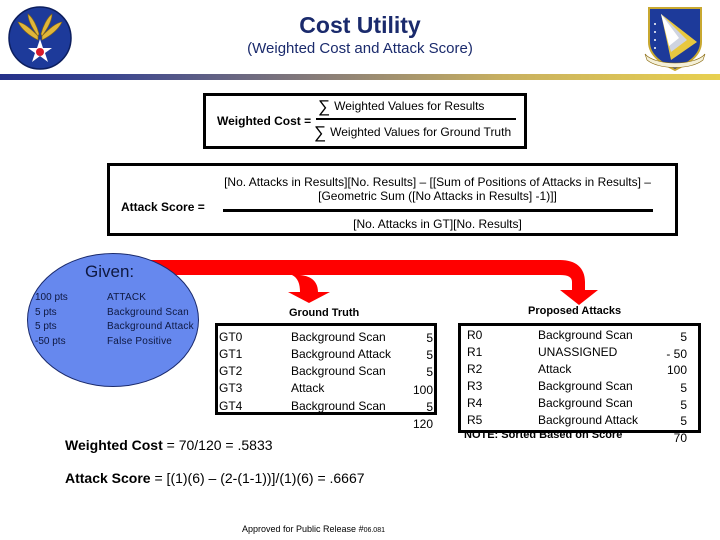 The height and width of the screenshot is (540, 720). What do you see at coordinates (108, 478) in the screenshot?
I see `attack-score-result-label: Attack Score` at bounding box center [108, 478].